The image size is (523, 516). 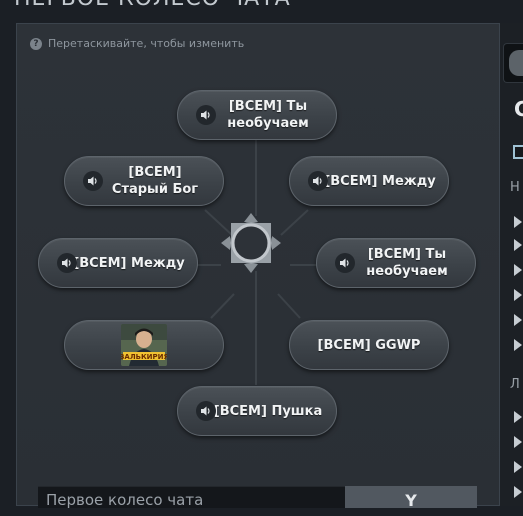 I want to click on wheel-slot-top-right: [ВСЕМ] Между, so click(x=369, y=181).